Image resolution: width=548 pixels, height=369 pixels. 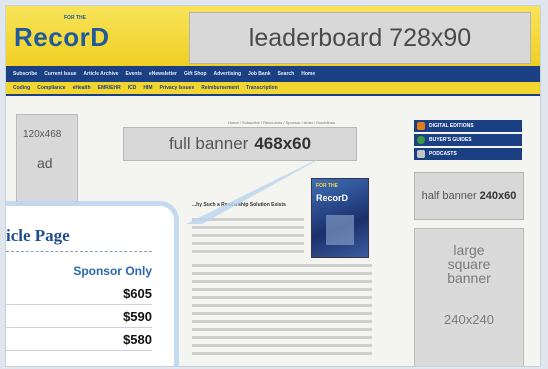 I want to click on nav-item: Gift Shop, so click(x=195, y=74).